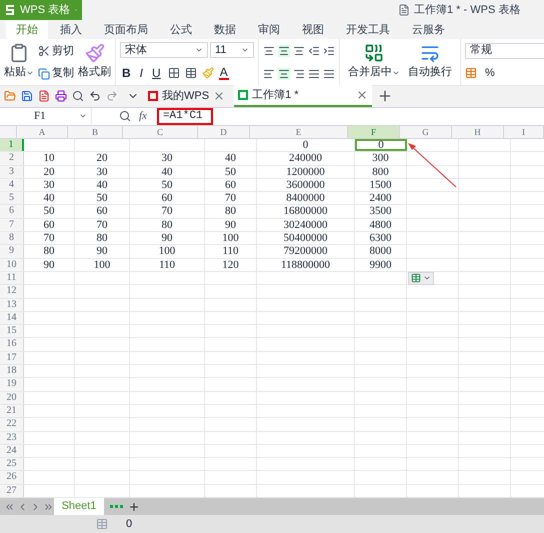 Image resolution: width=544 pixels, height=533 pixels. I want to click on paintbrush-icon, so click(94, 53).